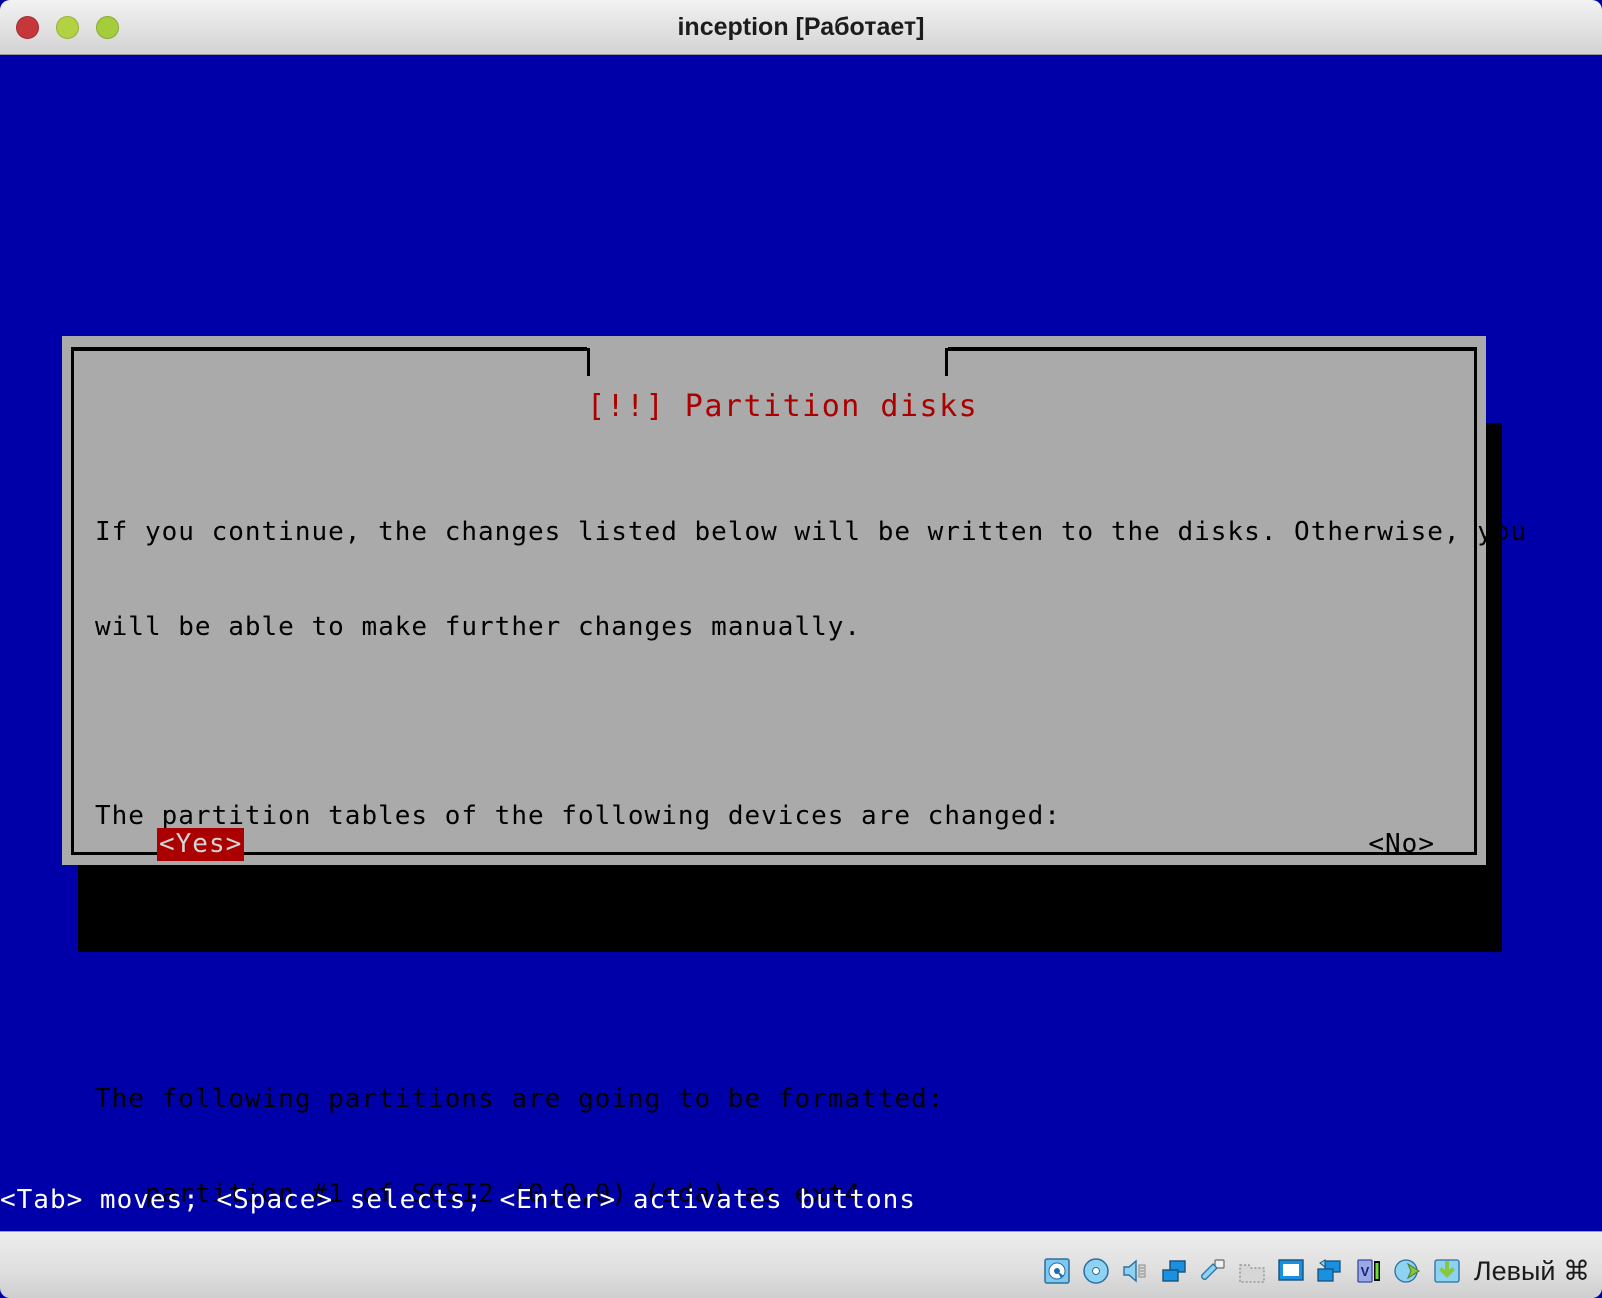 The image size is (1602, 1298). What do you see at coordinates (1057, 1271) in the screenshot?
I see `hard-disk-icon` at bounding box center [1057, 1271].